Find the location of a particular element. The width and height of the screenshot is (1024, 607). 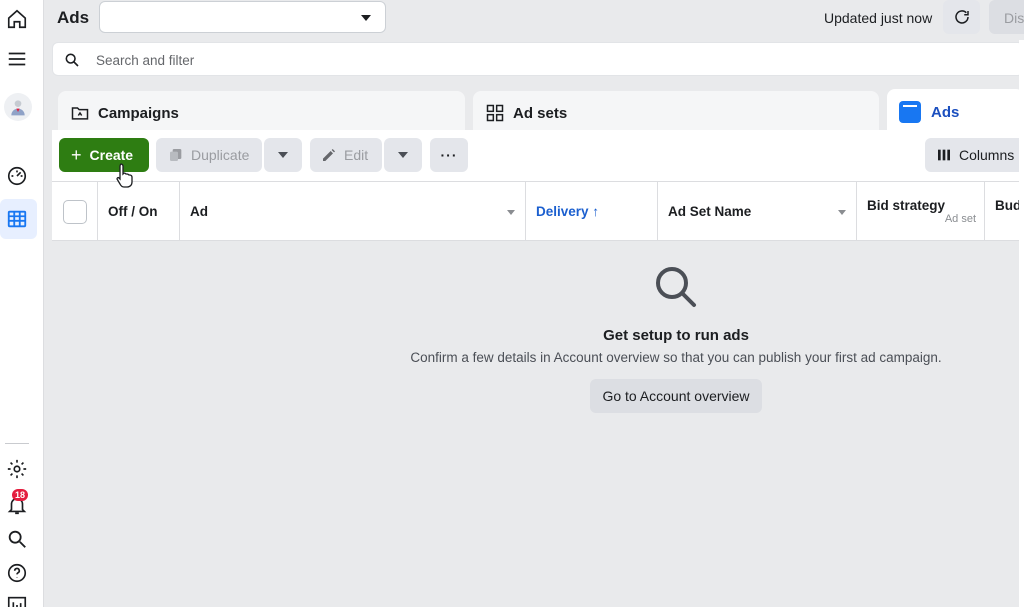

avatar is located at coordinates (18, 107).